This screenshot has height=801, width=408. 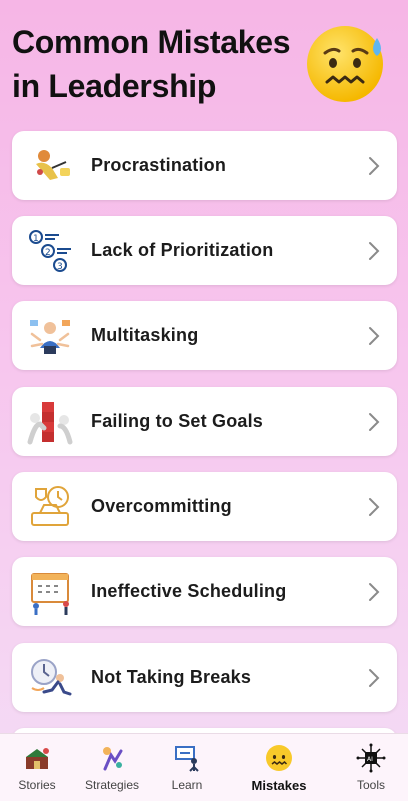 I want to click on tools-icon: AI, so click(x=371, y=758).